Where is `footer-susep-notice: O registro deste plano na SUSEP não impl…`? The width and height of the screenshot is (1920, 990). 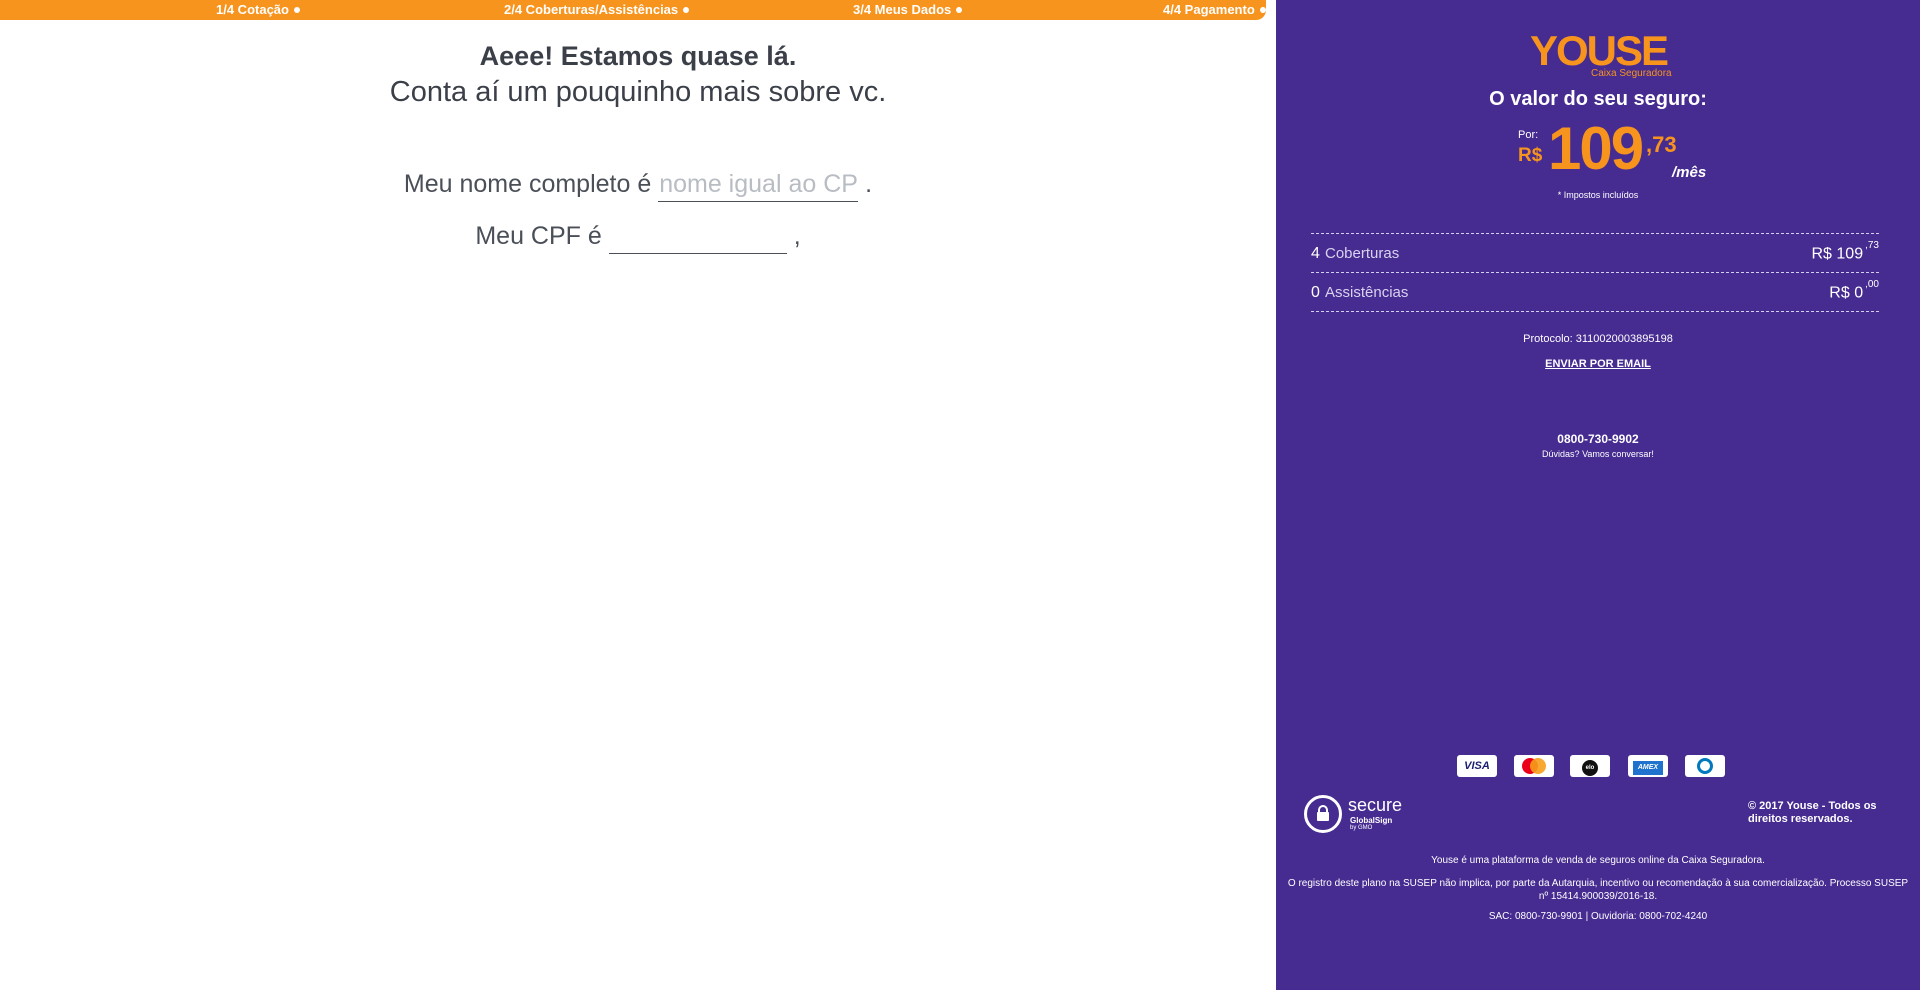 footer-susep-notice: O registro deste plano na SUSEP não impl… is located at coordinates (1598, 890).